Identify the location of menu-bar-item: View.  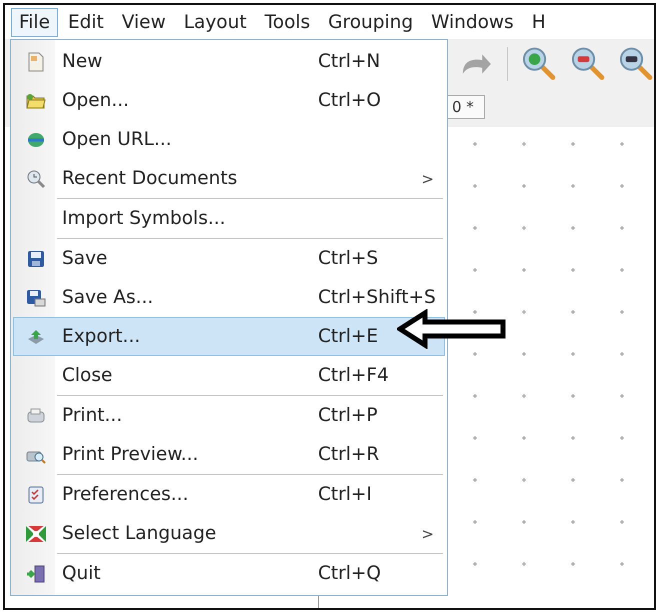
(144, 22).